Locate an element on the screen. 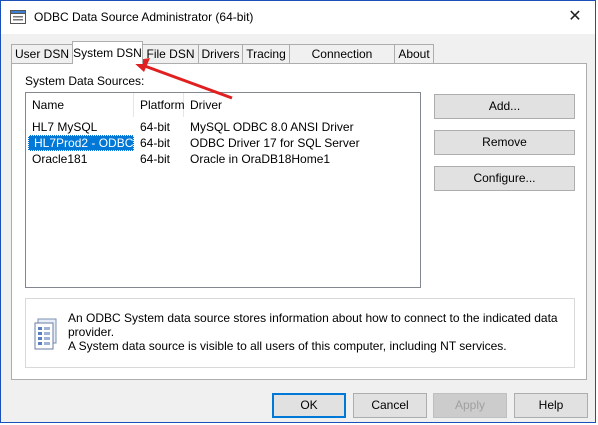  remove-button: Remove is located at coordinates (504, 142).